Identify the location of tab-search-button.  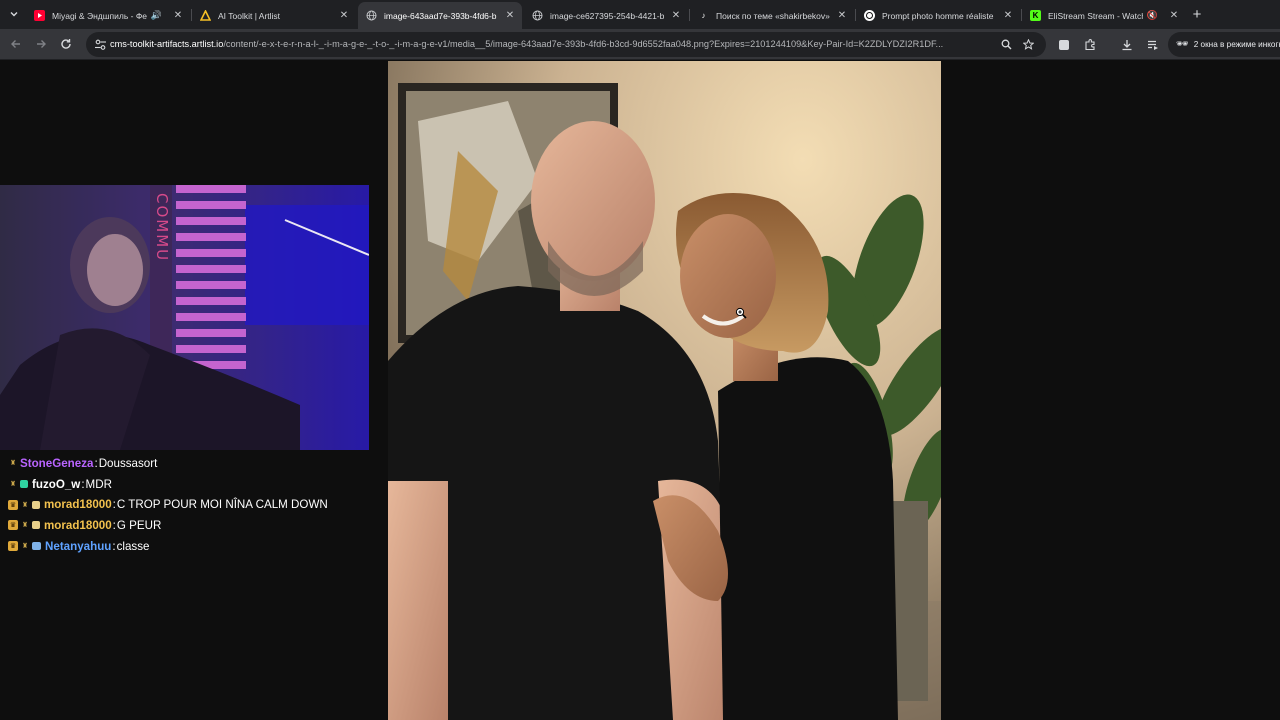
(14, 14).